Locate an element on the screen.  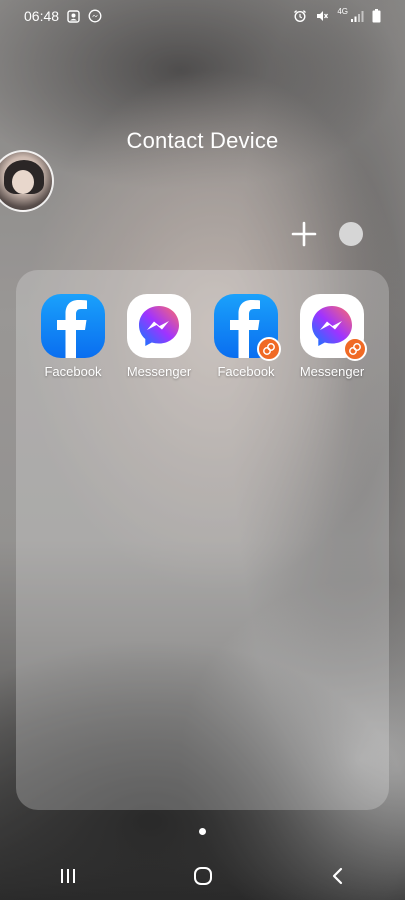
alarm-icon is located at coordinates (300, 16).